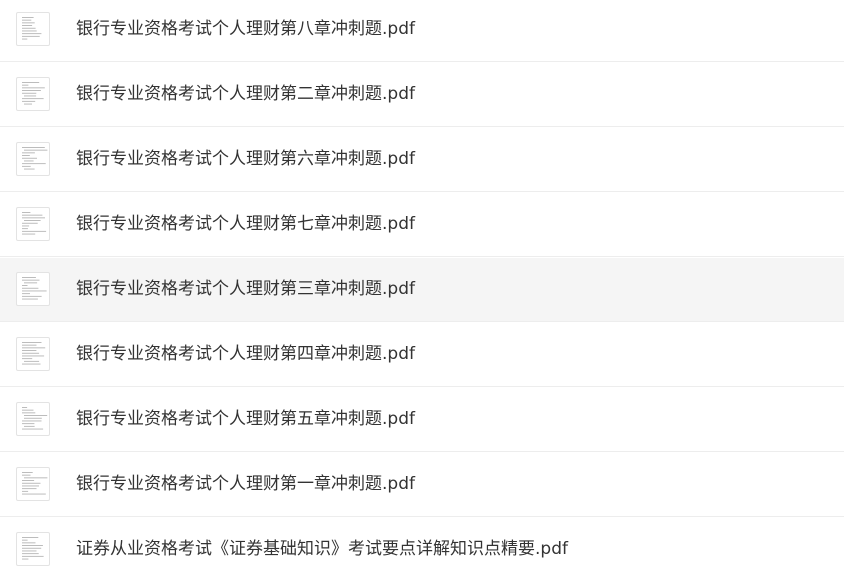  I want to click on file-row: 银行专业资格考试个人理财第一章冲刺题.pdf, so click(422, 485).